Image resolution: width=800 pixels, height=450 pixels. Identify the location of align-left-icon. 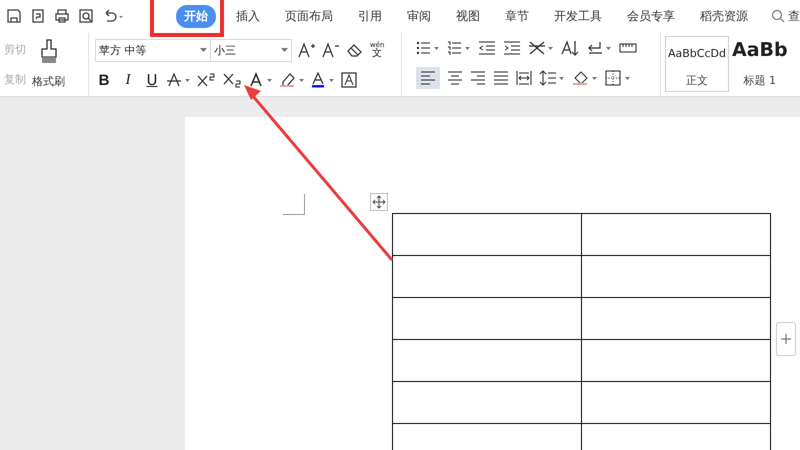
(428, 77).